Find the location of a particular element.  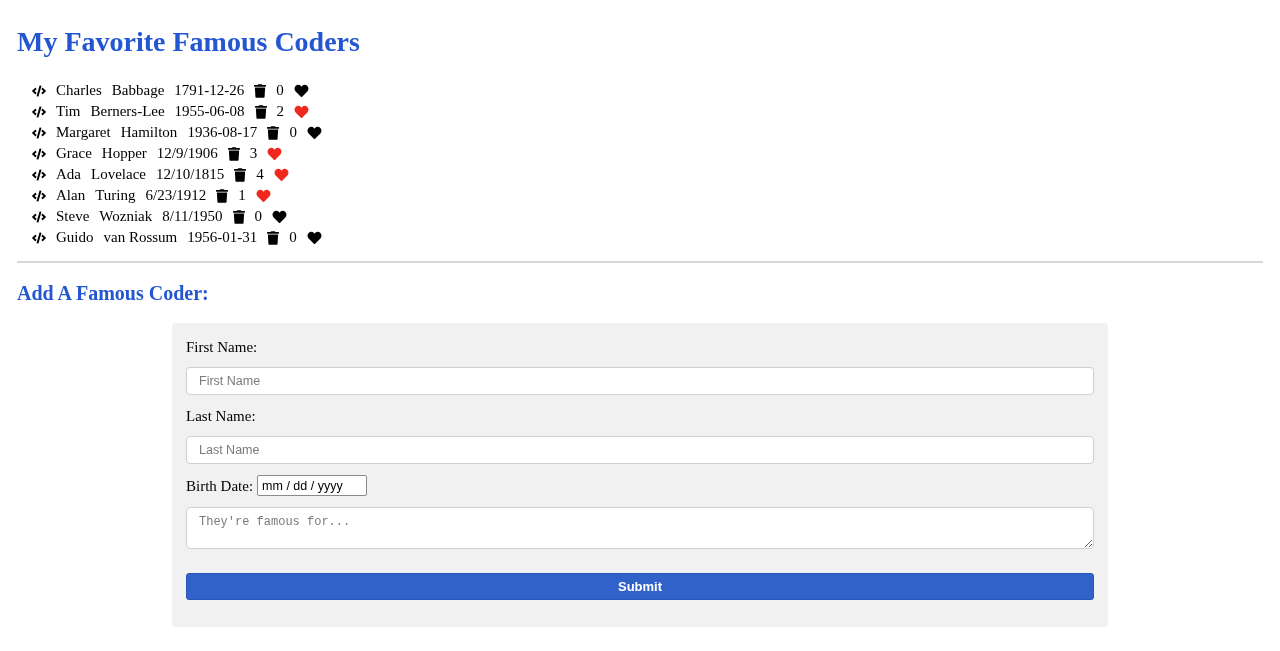

birth-date: 8/11/1950 is located at coordinates (192, 217).